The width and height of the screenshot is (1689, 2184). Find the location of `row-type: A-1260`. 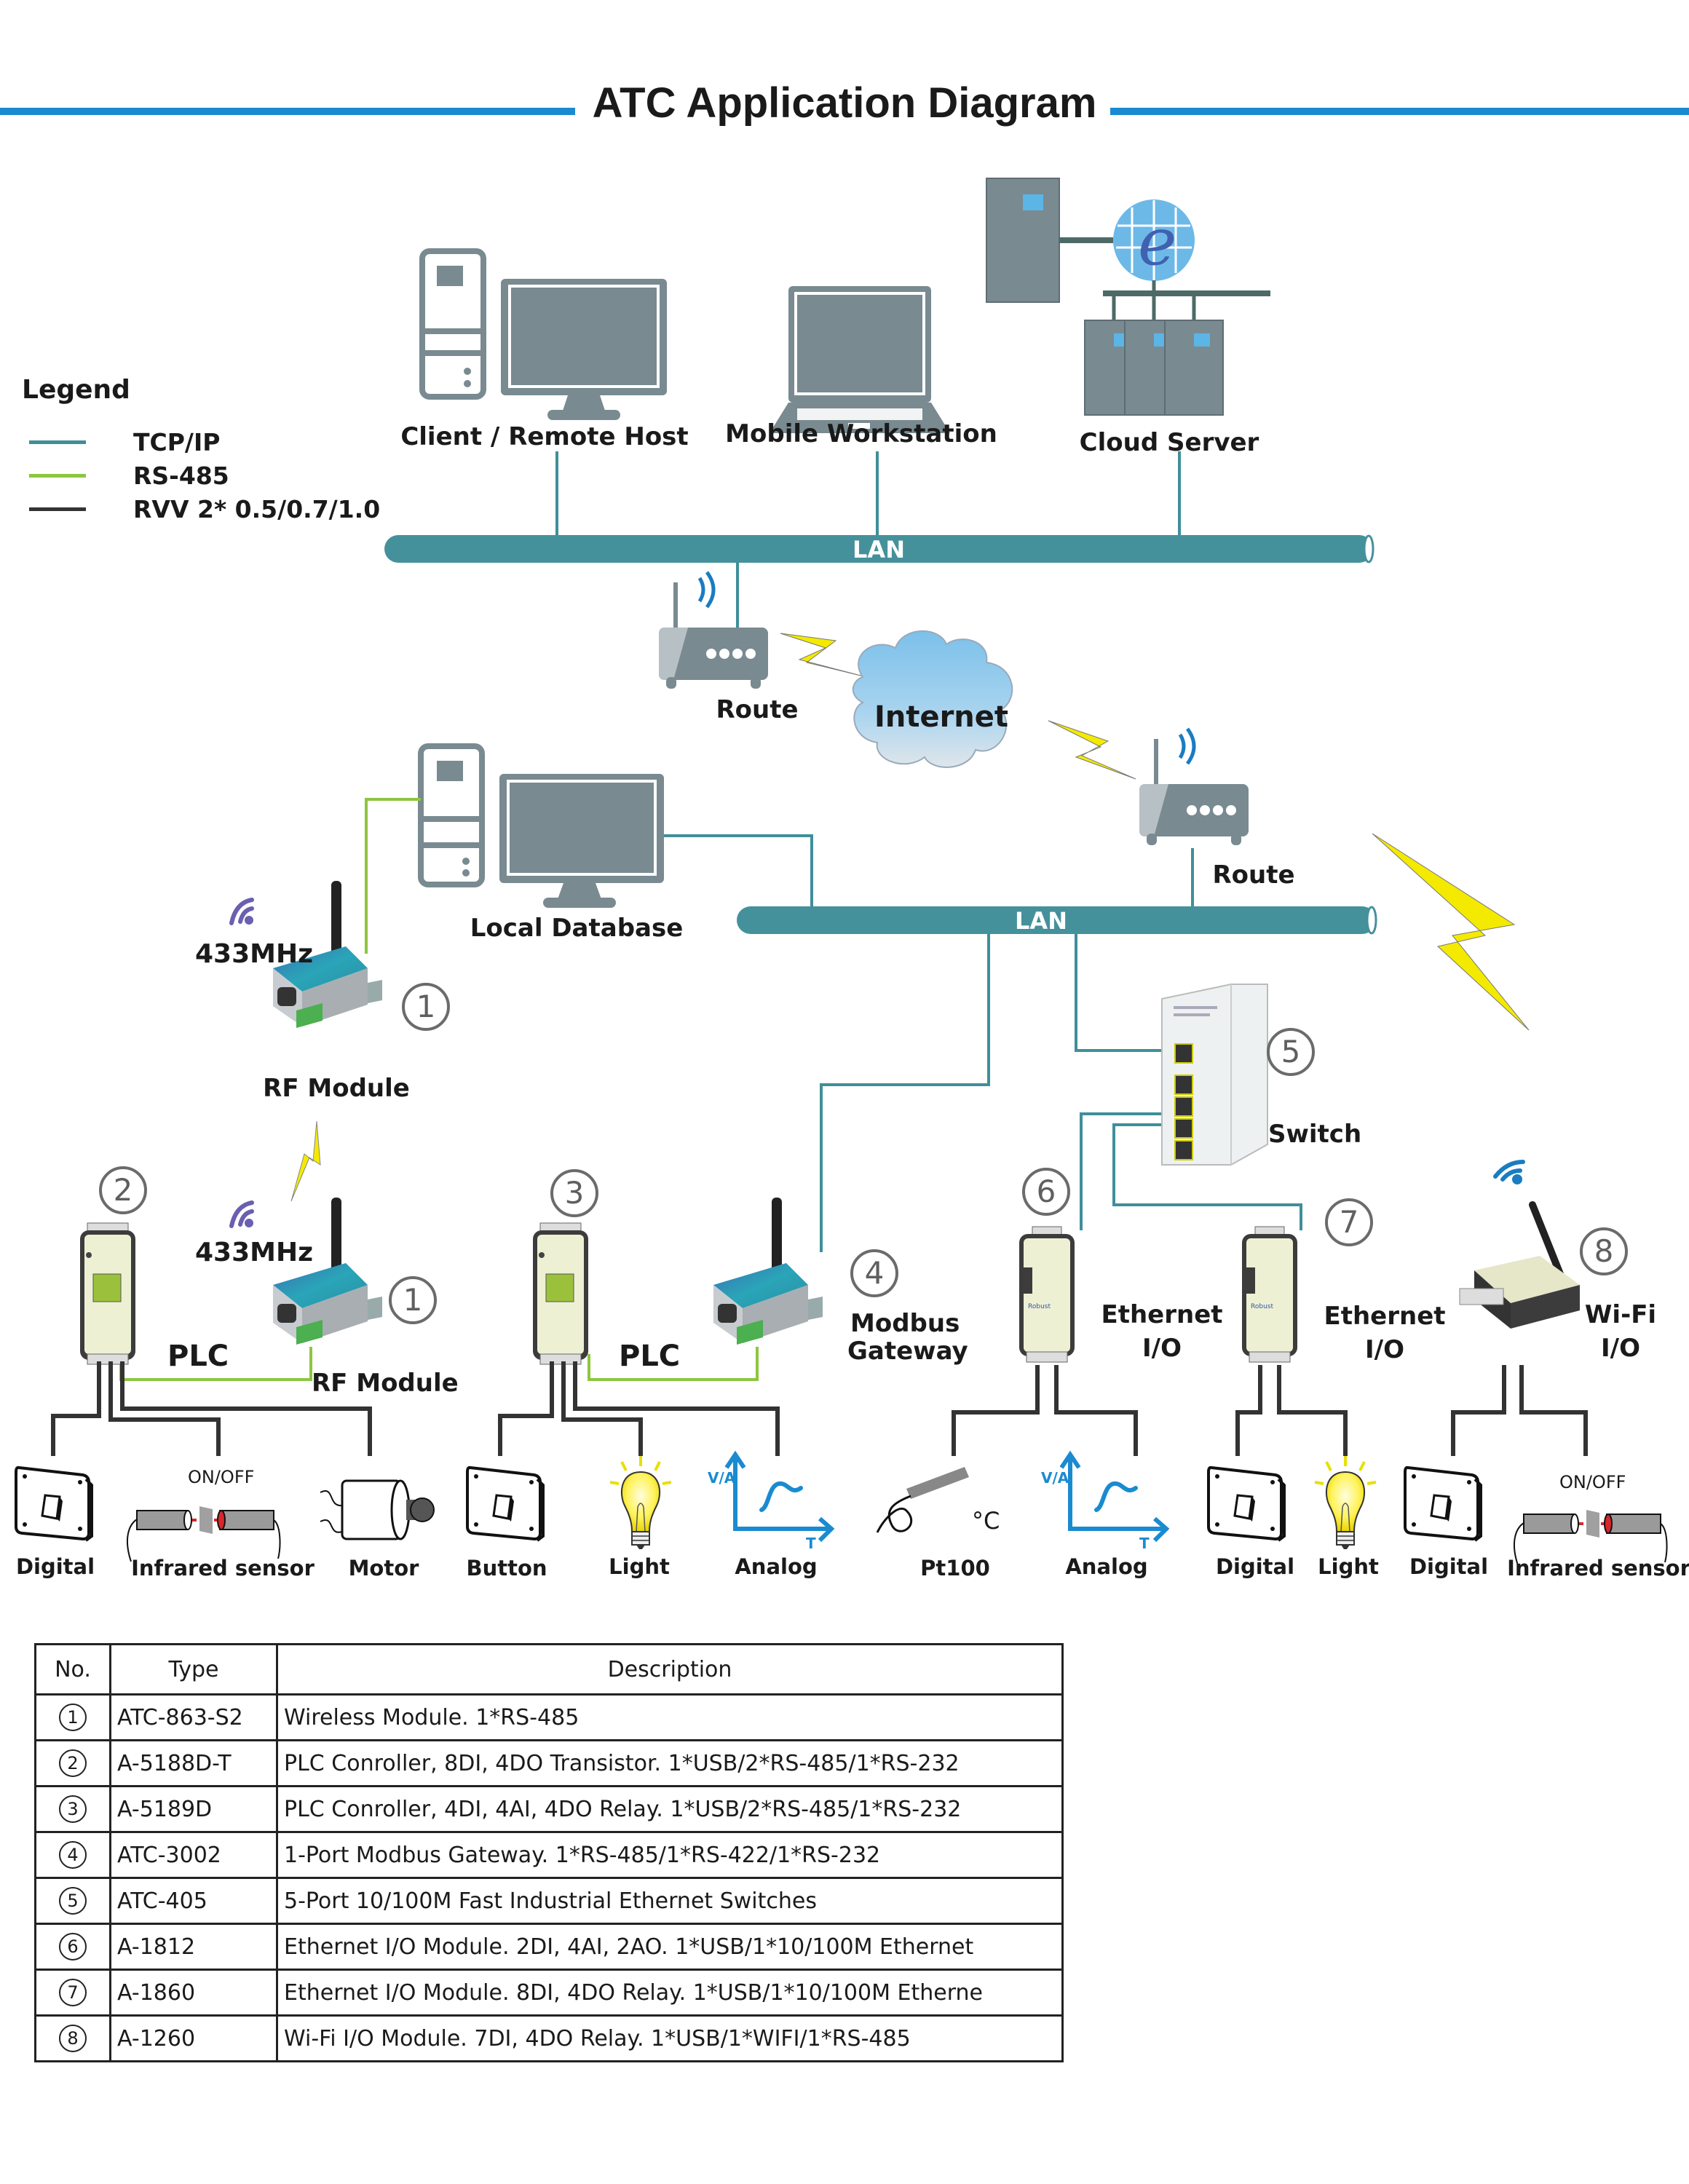

row-type: A-1260 is located at coordinates (193, 2038).